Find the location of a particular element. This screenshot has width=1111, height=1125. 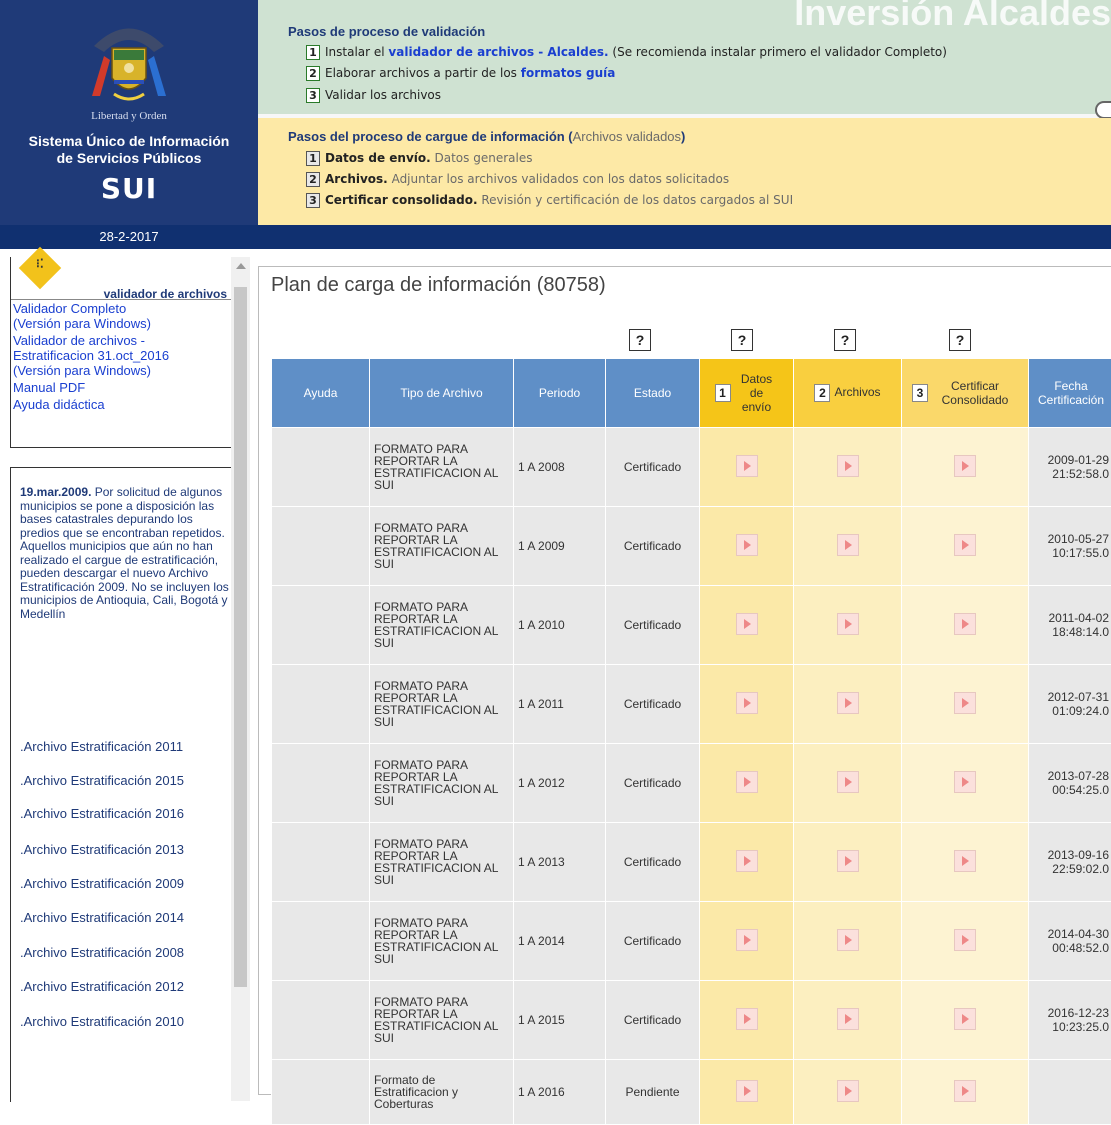

archive-link: .Archivo Estratificación 2015 is located at coordinates (102, 780).